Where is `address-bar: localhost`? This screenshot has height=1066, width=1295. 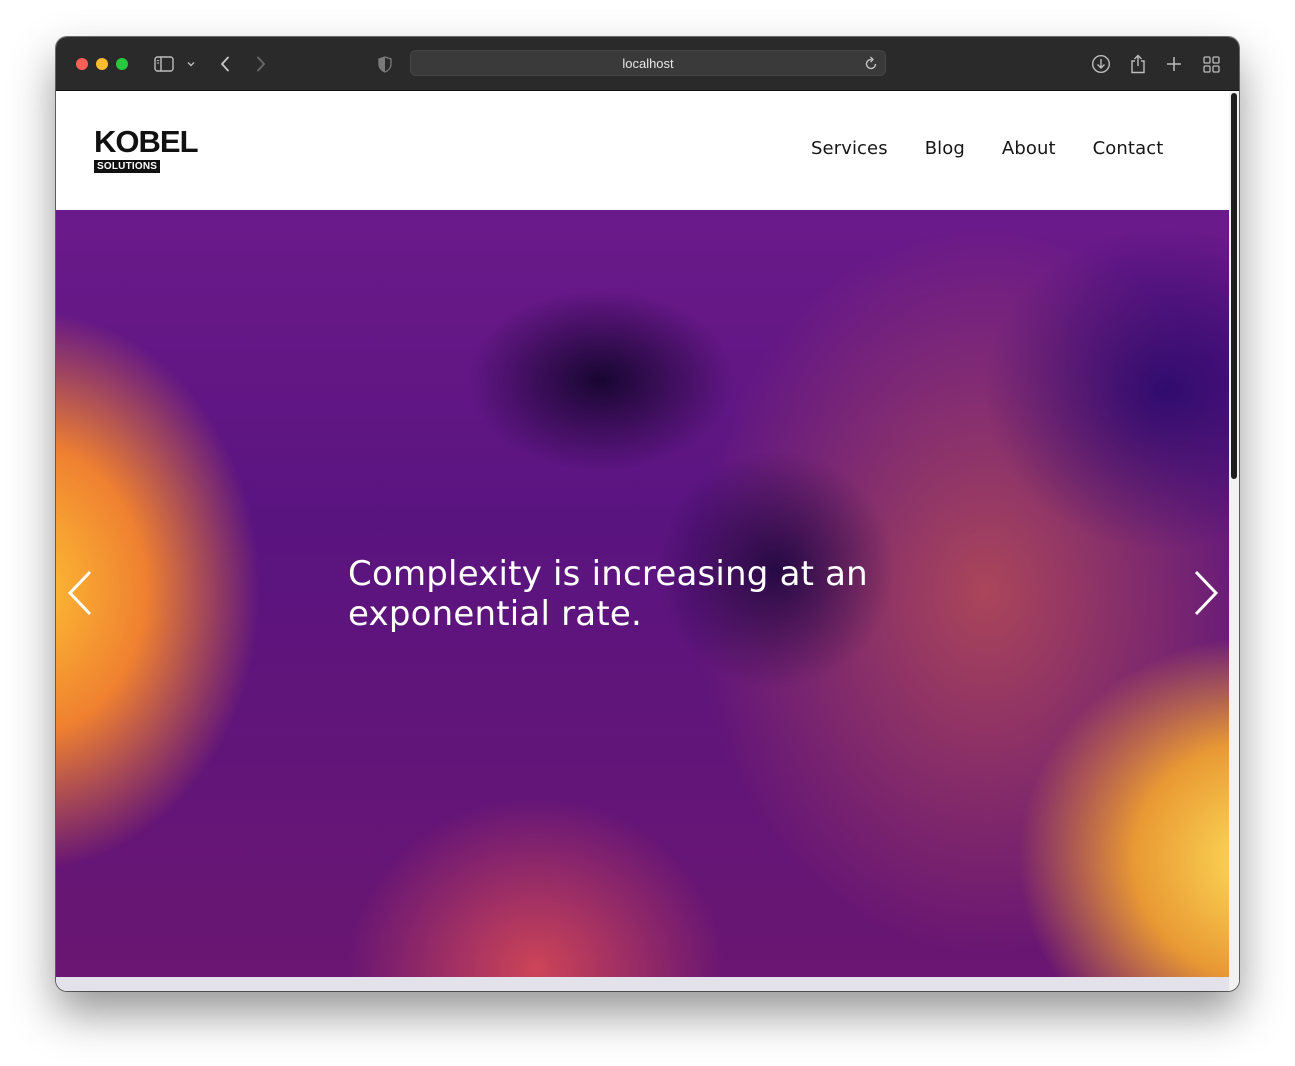
address-bar: localhost is located at coordinates (648, 63).